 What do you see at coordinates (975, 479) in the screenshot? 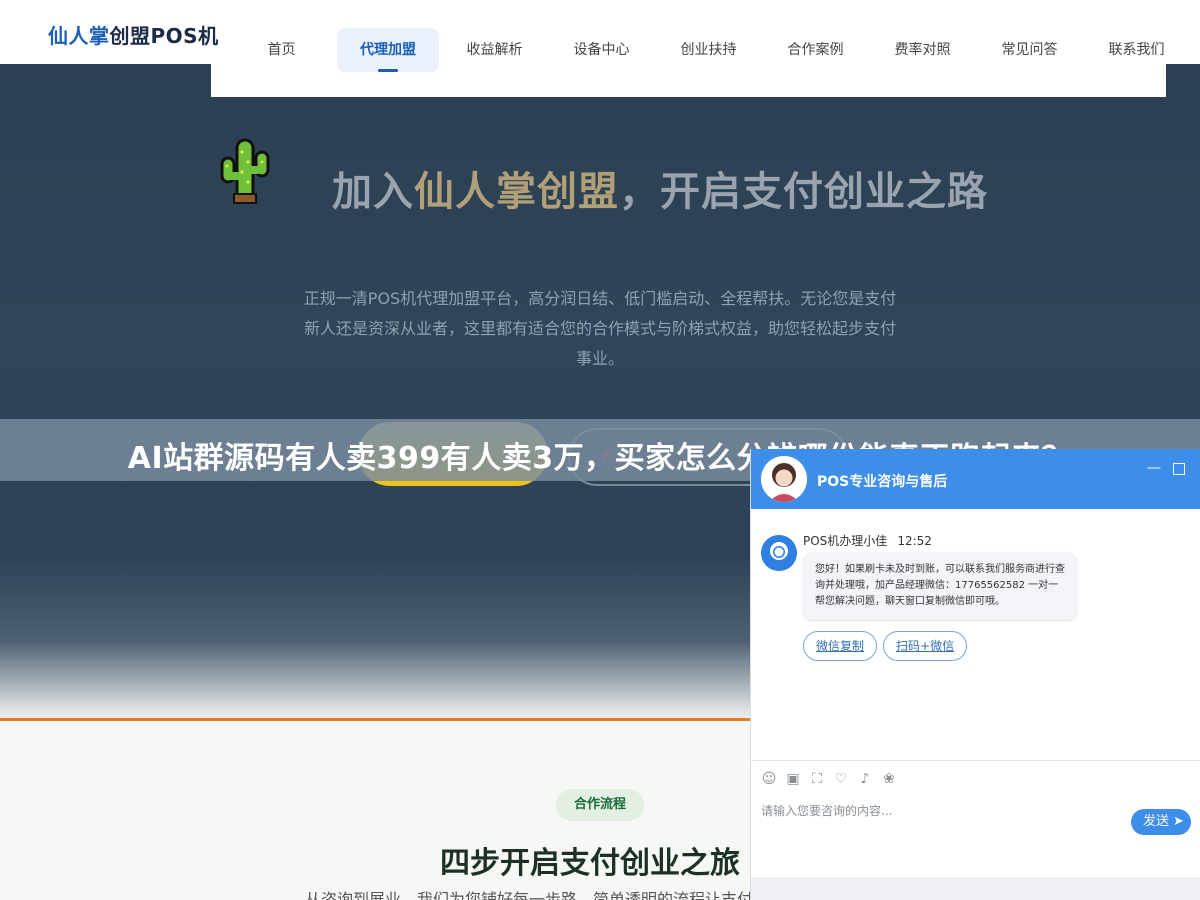
I see `chat-header: POS专业咨询与售后 —` at bounding box center [975, 479].